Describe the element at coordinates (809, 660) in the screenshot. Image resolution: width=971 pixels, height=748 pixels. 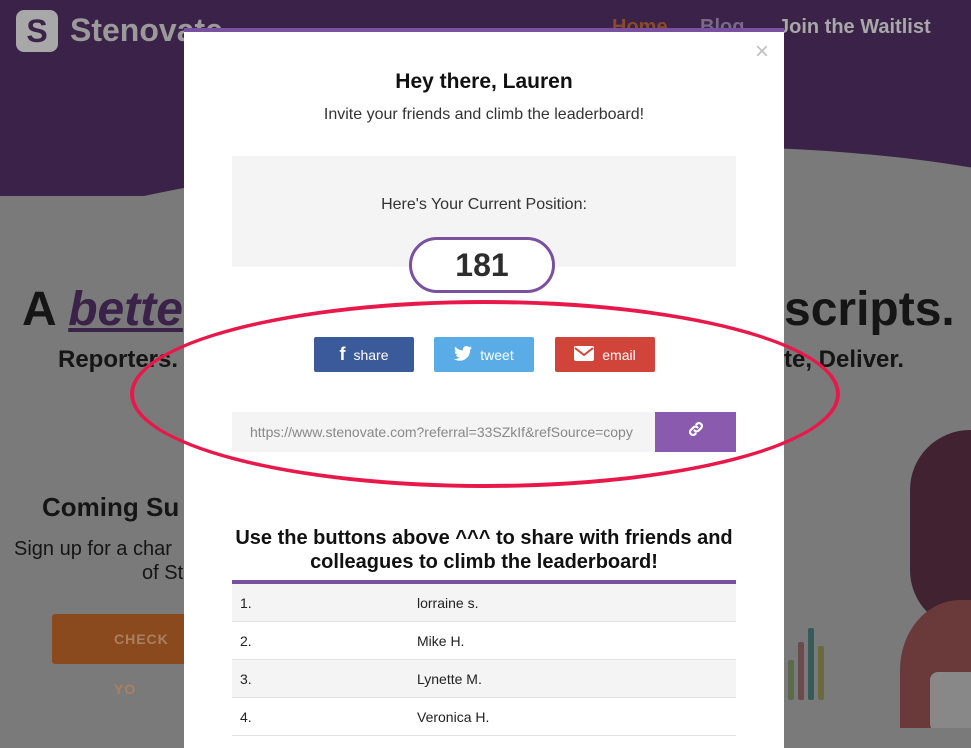
I see `illustration-pencils` at that location.